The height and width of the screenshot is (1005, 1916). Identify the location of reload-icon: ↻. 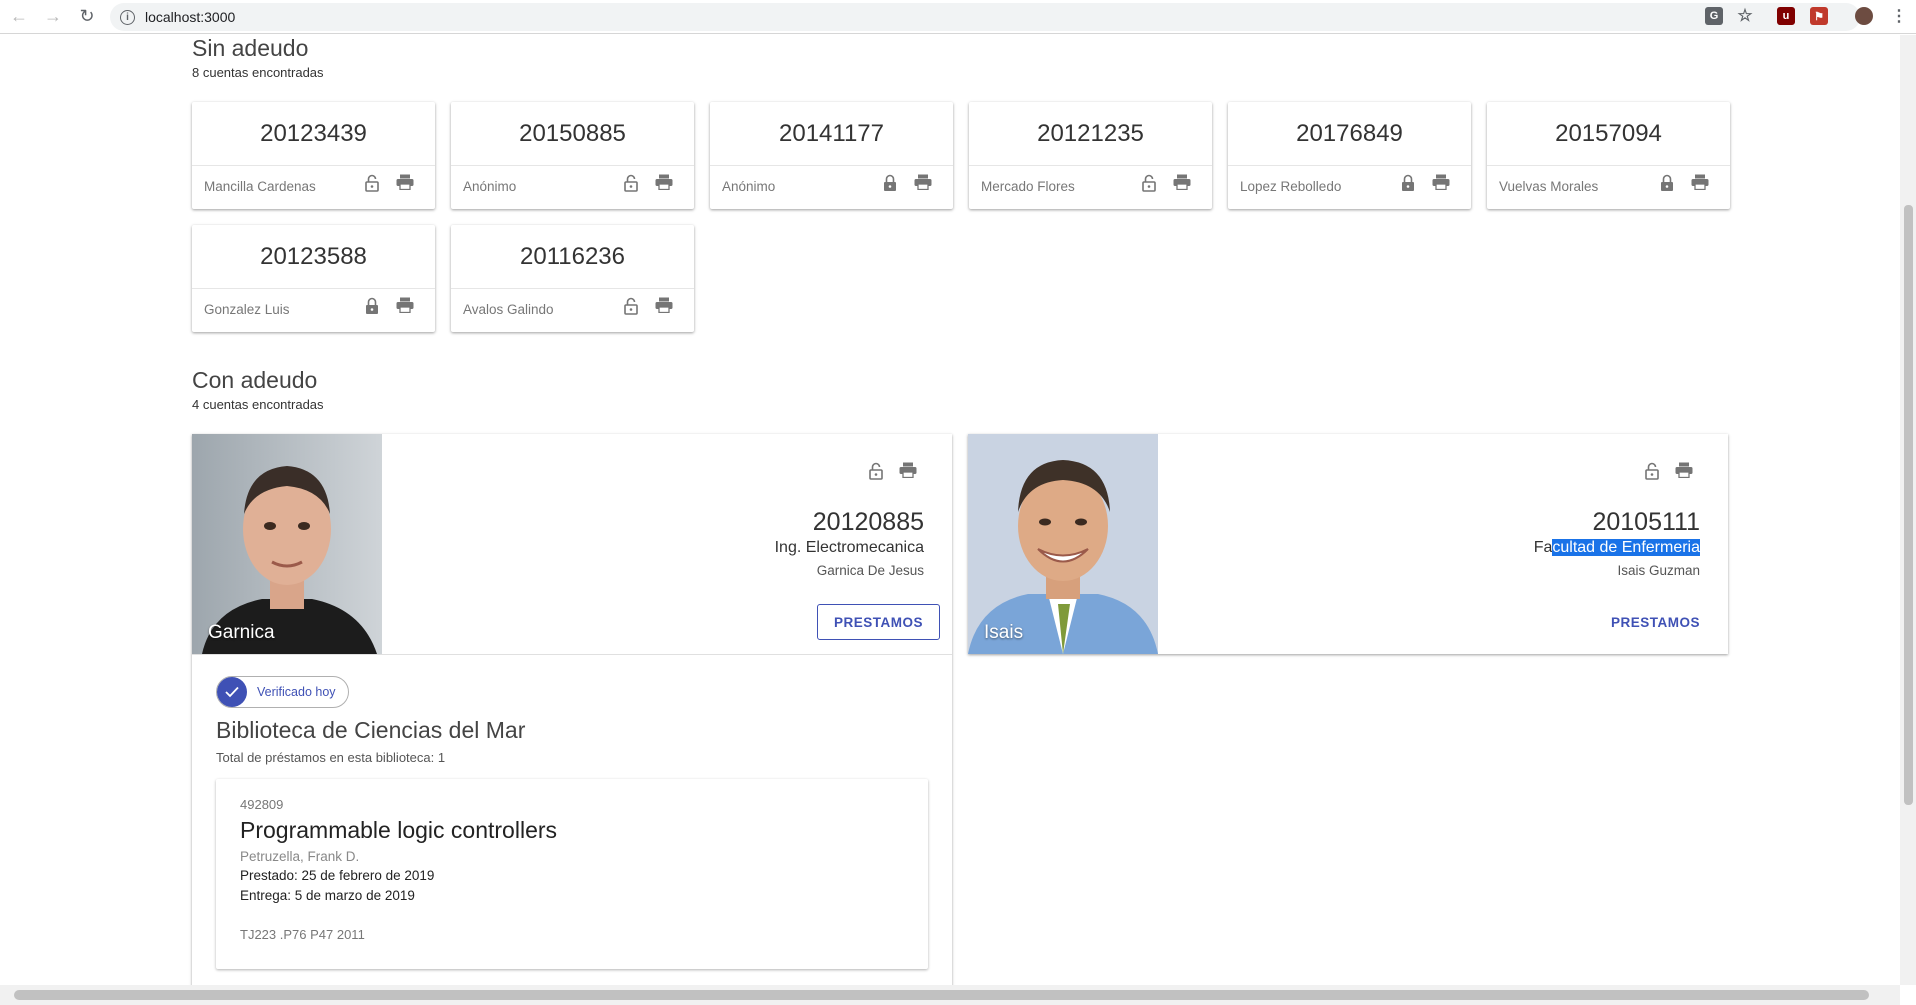
(87, 17).